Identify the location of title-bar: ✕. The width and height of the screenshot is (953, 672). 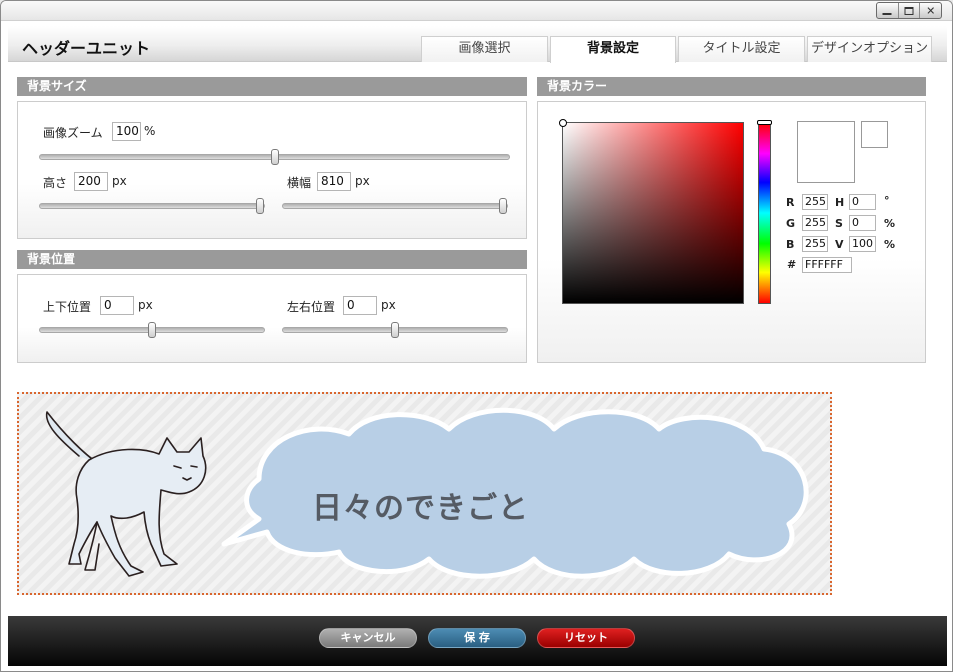
(476, 11).